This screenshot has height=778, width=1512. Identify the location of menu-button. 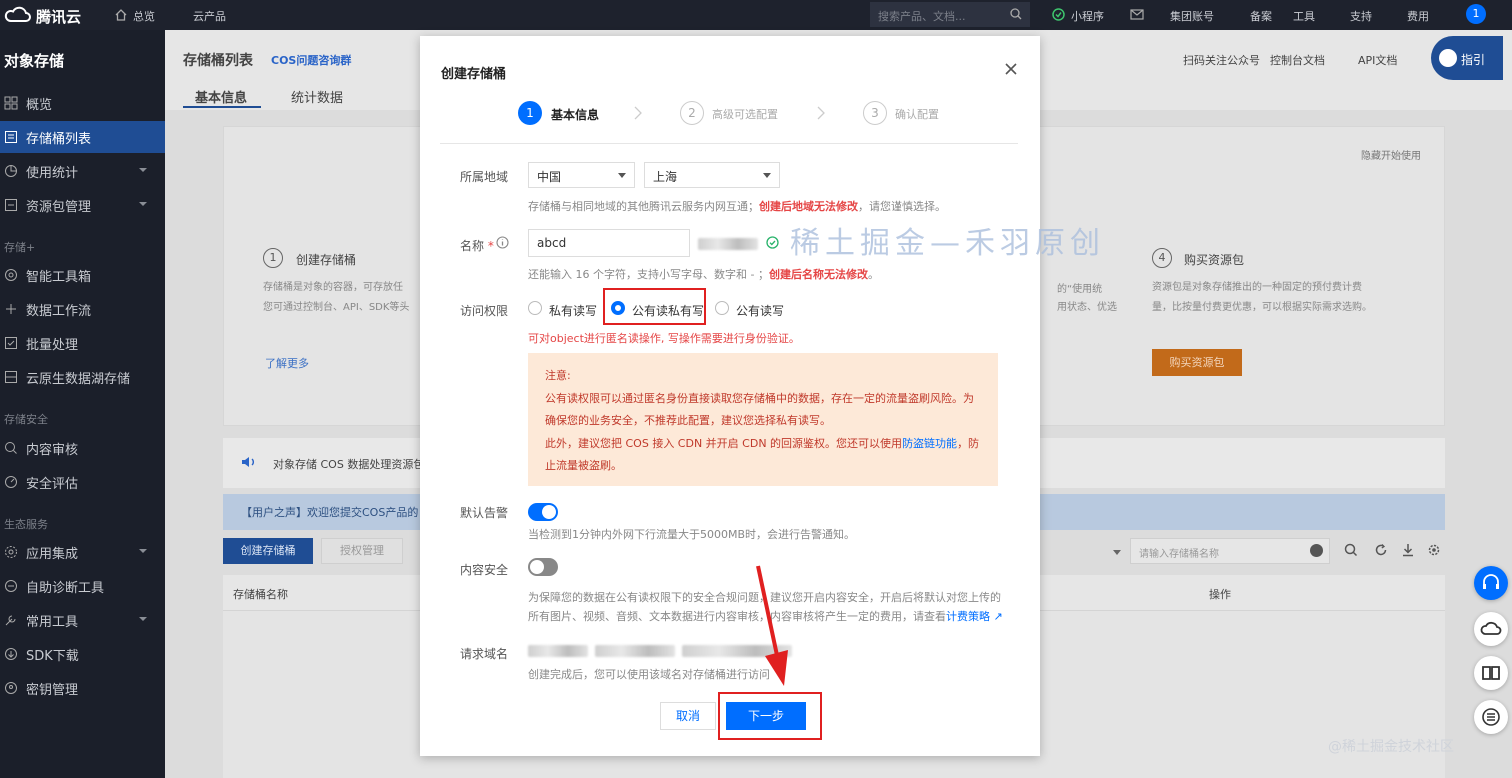
(1491, 717).